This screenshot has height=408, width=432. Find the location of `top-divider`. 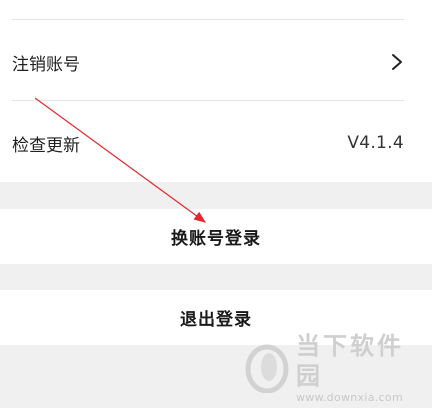

top-divider is located at coordinates (208, 19).